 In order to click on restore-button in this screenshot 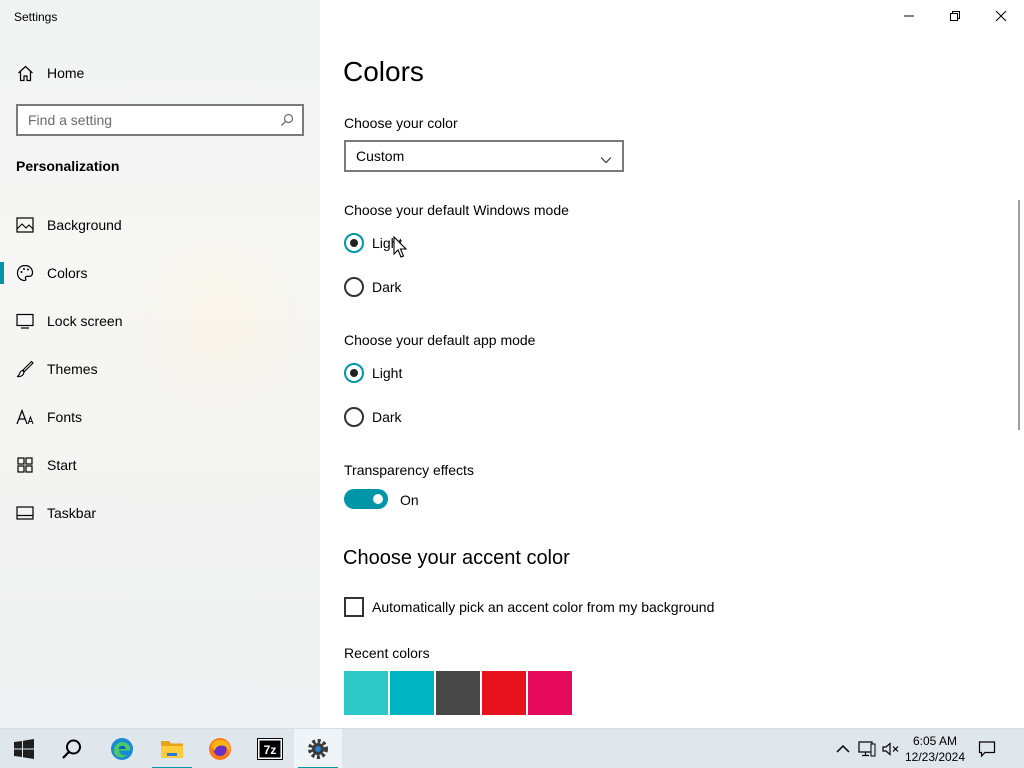, I will do `click(955, 16)`.